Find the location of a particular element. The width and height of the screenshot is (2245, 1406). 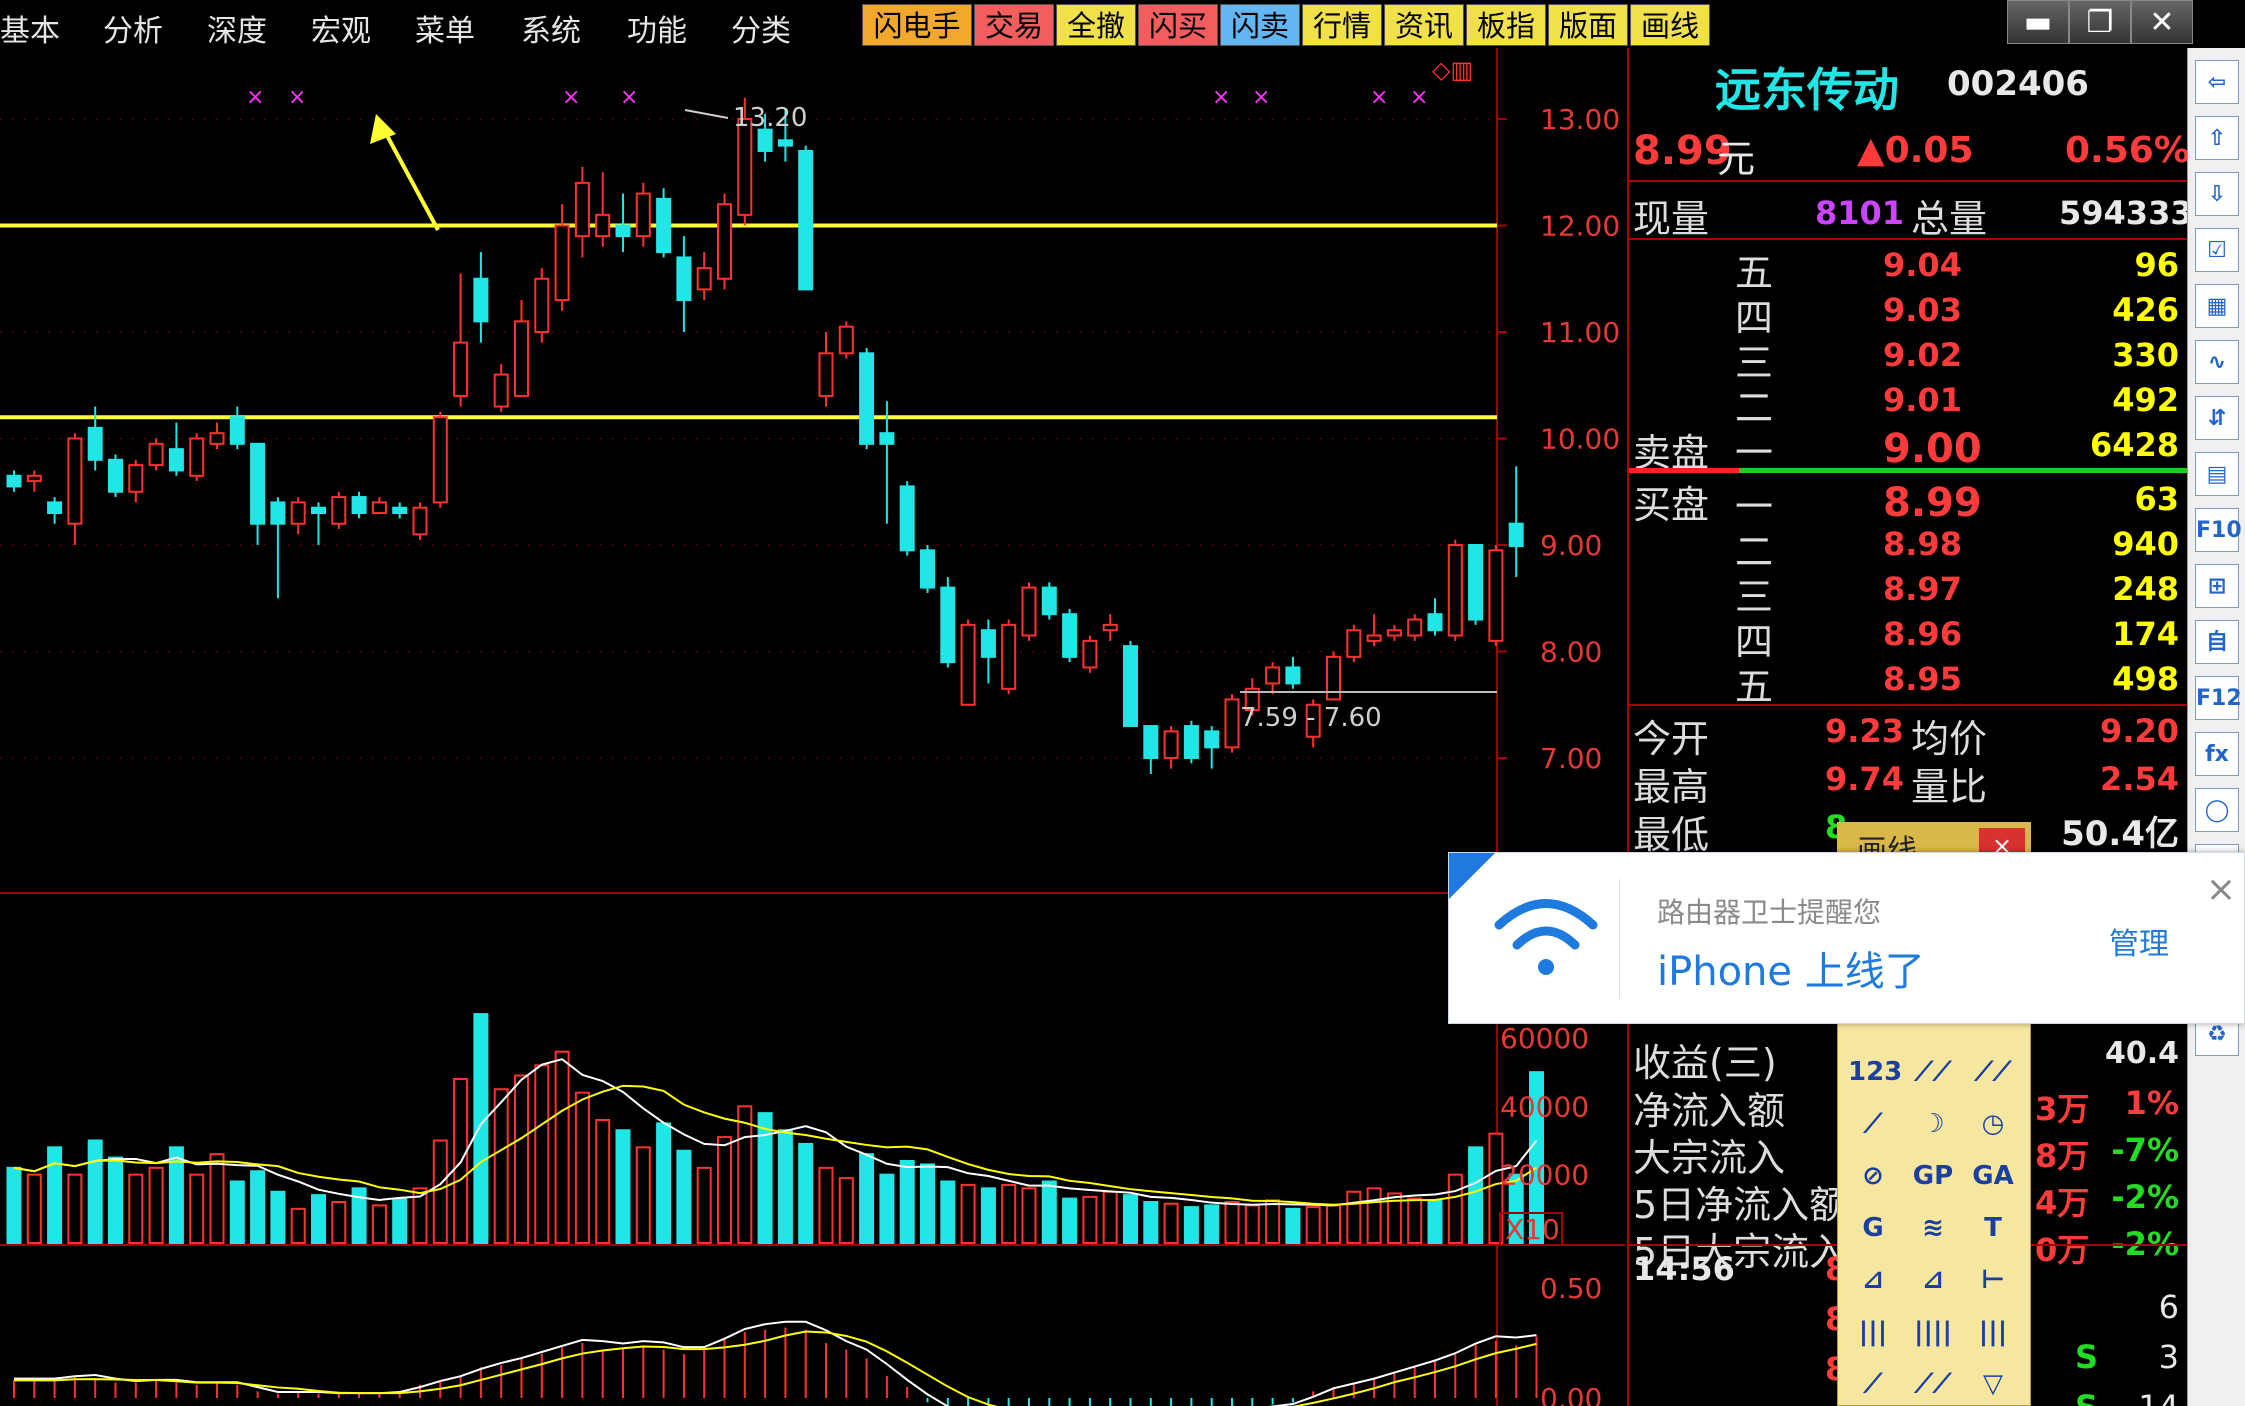

router-notification: 路由器卫士提醒您 iPhone 上线了 管理 × is located at coordinates (1846, 938).